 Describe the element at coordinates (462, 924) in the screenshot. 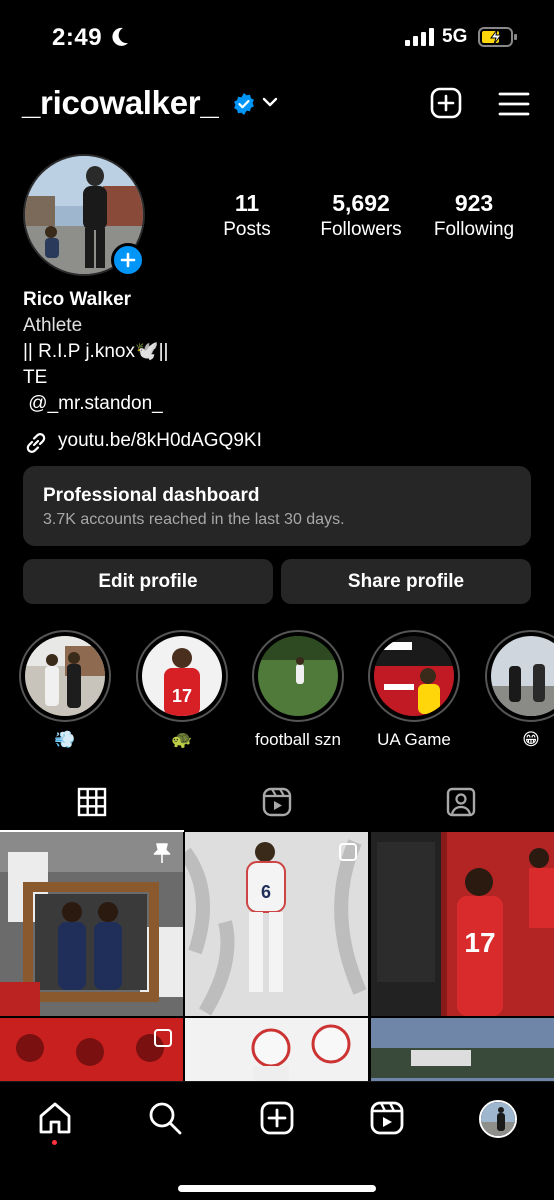

I see `post-thumbnail: 17` at that location.